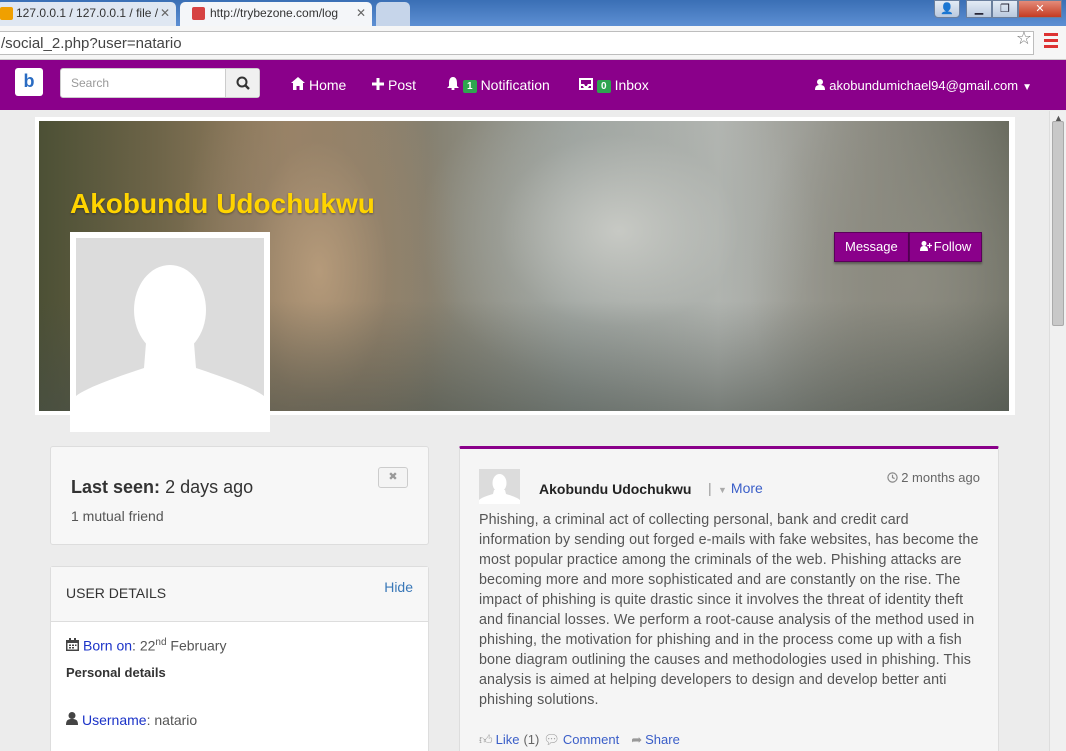 The height and width of the screenshot is (751, 1066). I want to click on browser-tab-label: 127.0.0.1 / 127.0.0.1 / file /, so click(87, 13).